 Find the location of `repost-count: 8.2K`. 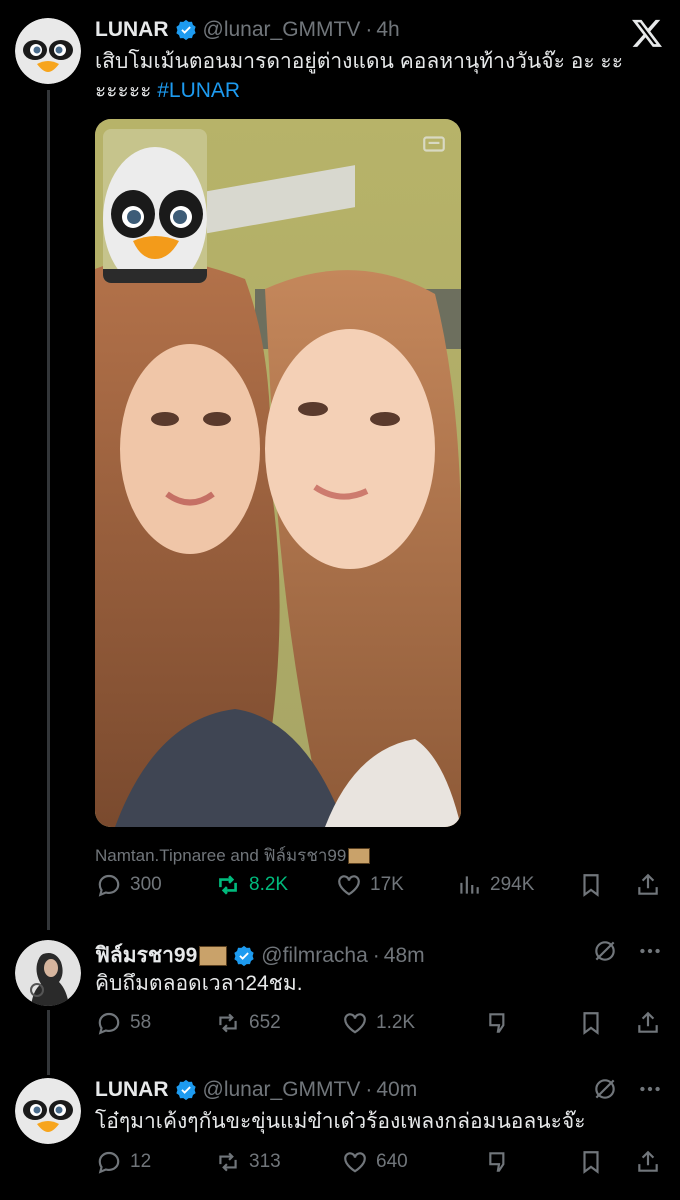

repost-count: 8.2K is located at coordinates (269, 884).